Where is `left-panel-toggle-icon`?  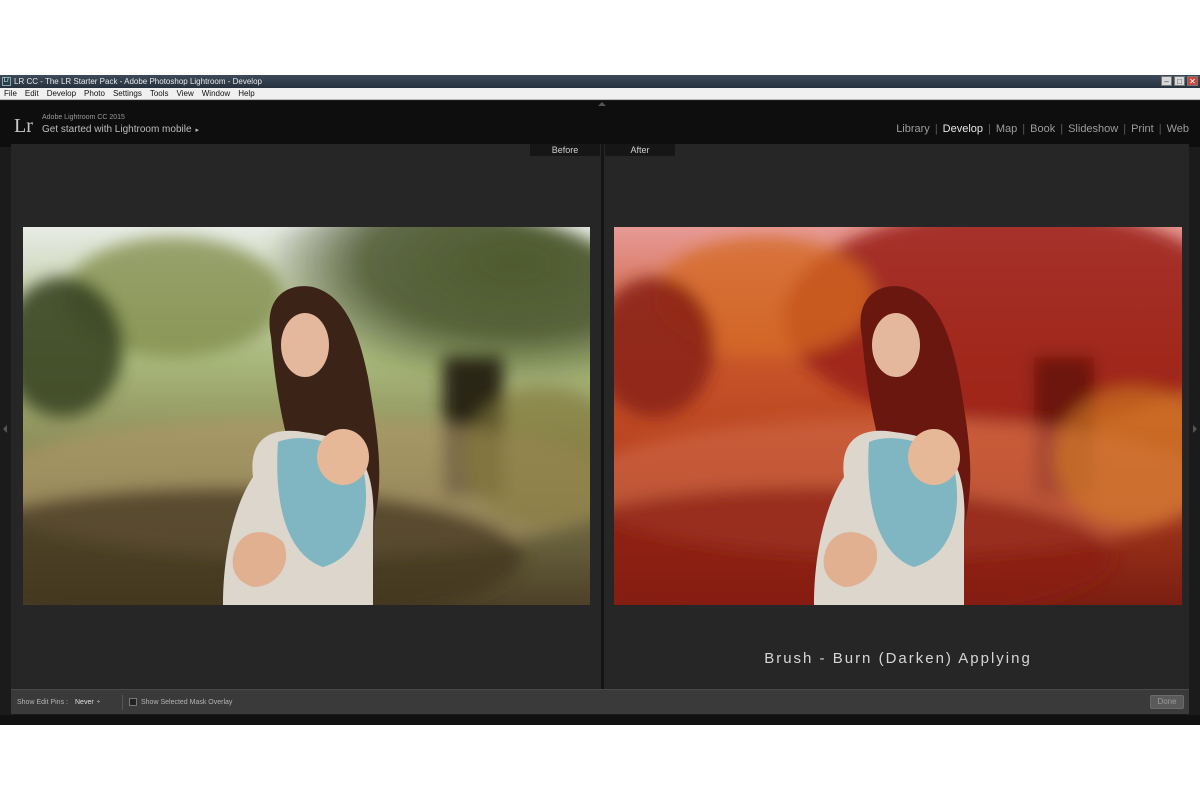
left-panel-toggle-icon is located at coordinates (5, 429).